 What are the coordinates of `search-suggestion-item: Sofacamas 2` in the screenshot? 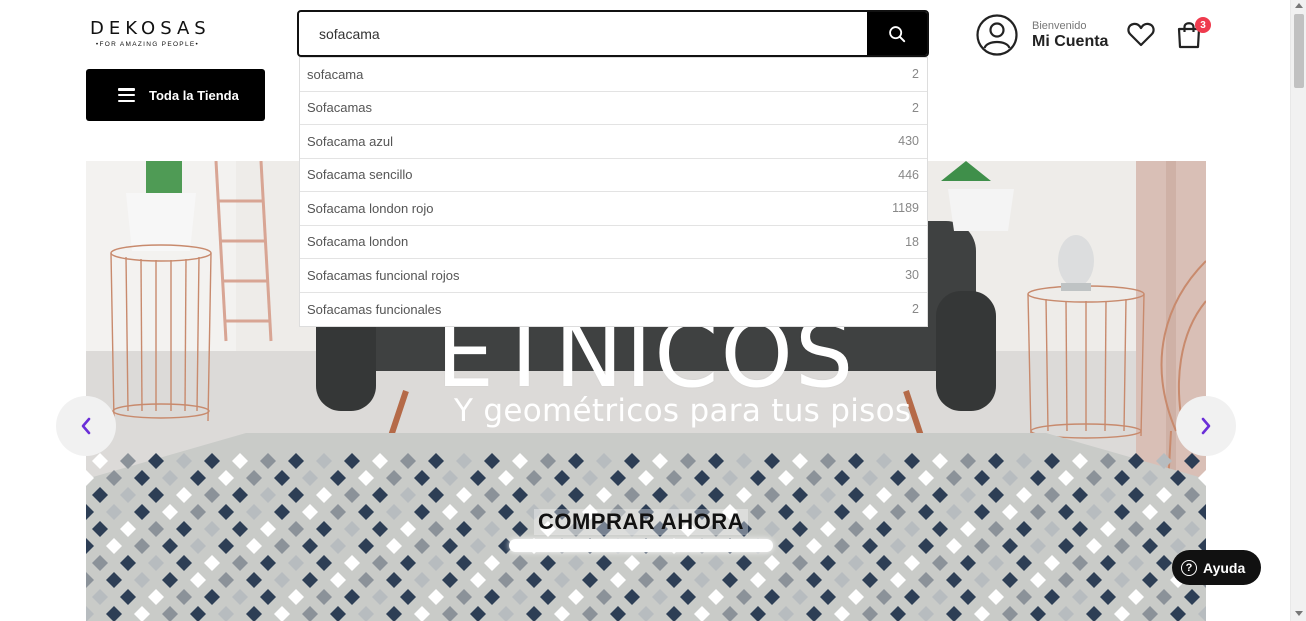 It's located at (613, 108).